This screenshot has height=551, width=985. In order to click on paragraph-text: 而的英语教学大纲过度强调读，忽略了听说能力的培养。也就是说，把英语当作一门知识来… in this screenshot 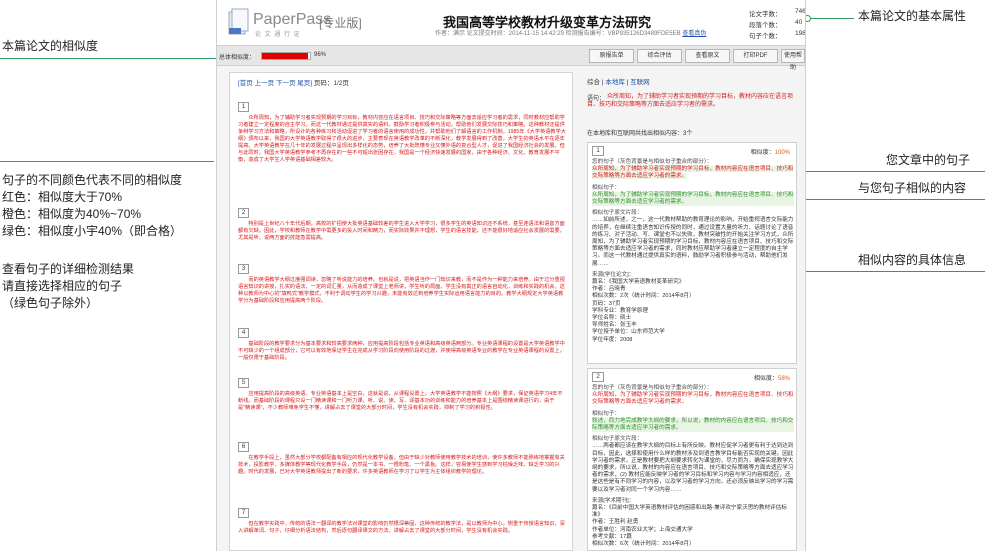, I will do `click(402, 291)`.